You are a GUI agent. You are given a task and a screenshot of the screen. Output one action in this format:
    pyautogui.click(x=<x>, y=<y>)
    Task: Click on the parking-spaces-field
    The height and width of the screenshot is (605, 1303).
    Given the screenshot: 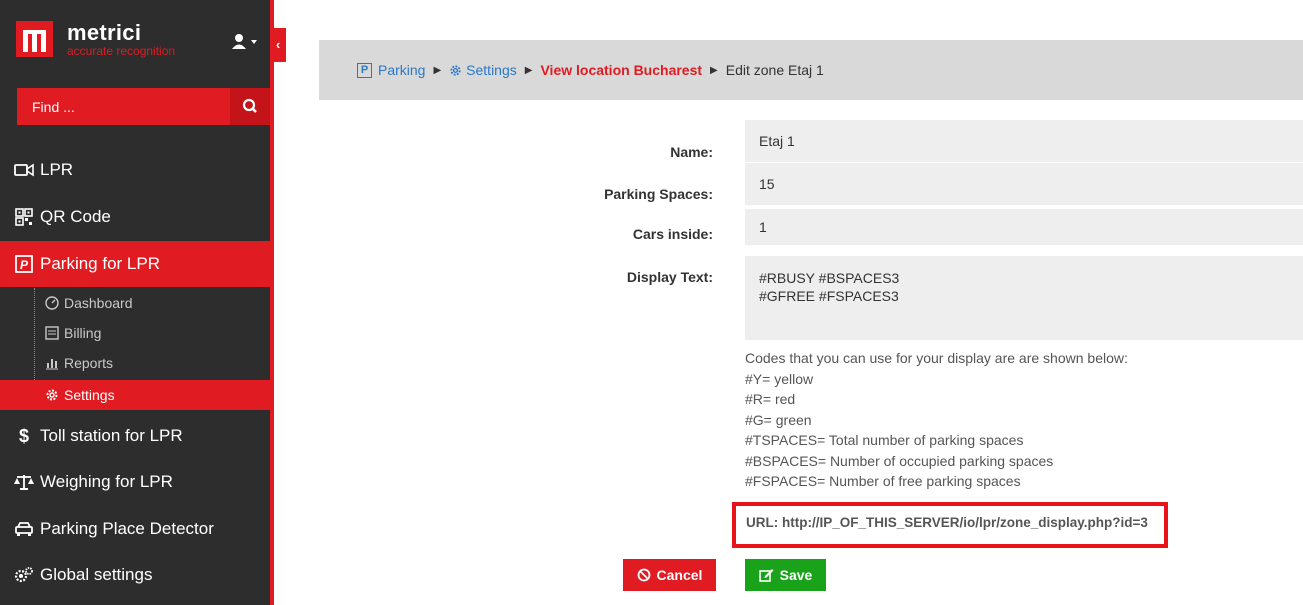 What is the action you would take?
    pyautogui.click(x=1024, y=184)
    